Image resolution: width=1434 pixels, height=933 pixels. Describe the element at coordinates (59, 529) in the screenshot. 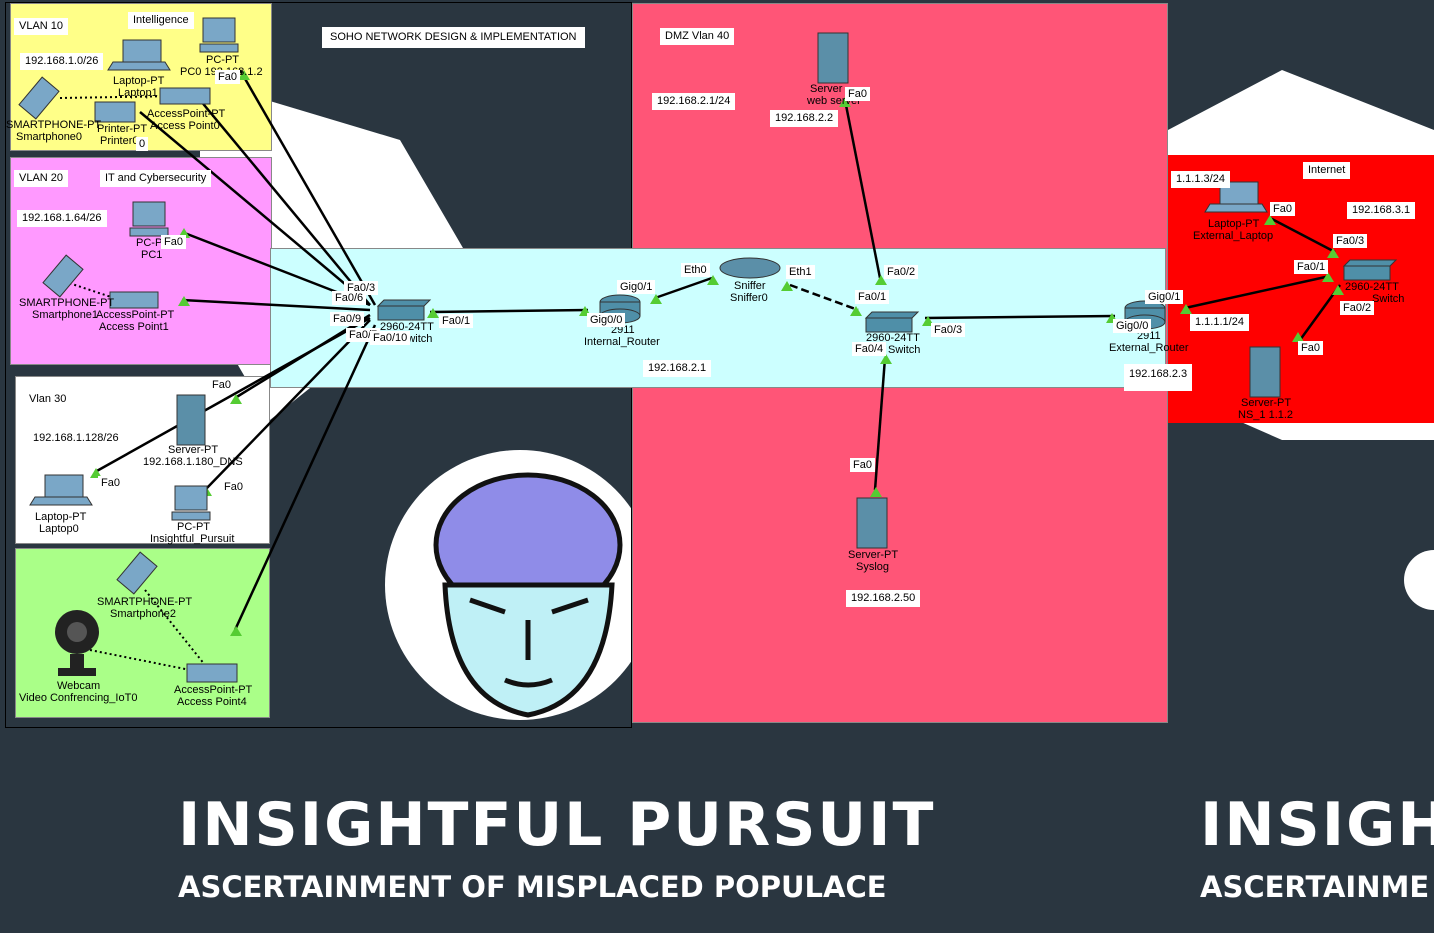

I see `laptop0-name: Laptop0` at that location.